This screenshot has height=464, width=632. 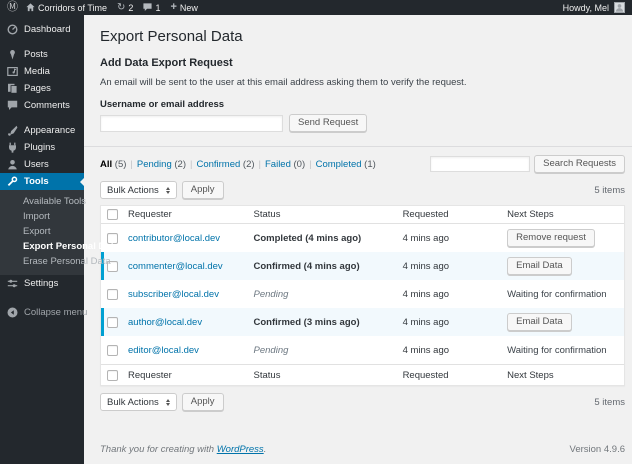 What do you see at coordinates (163, 350) in the screenshot?
I see `requester-email-link: editor@local.dev` at bounding box center [163, 350].